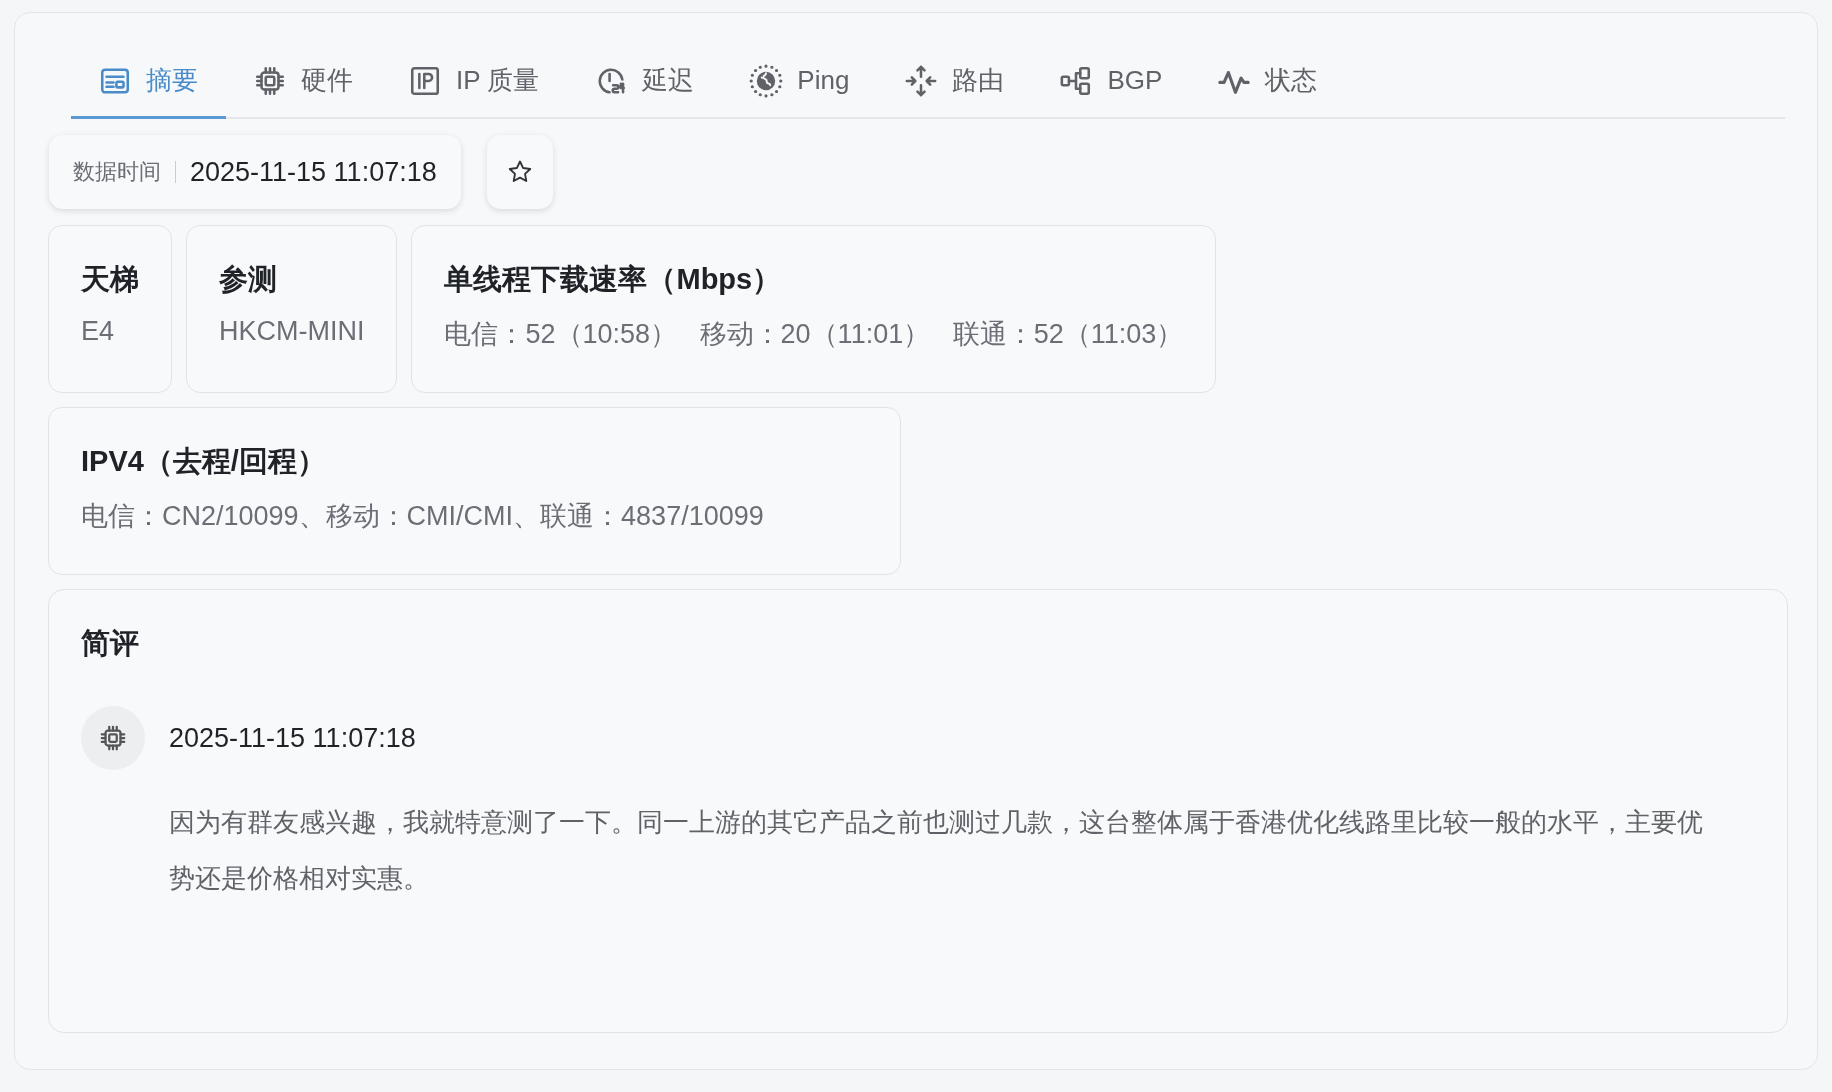 The width and height of the screenshot is (1832, 1092). What do you see at coordinates (936, 850) in the screenshot?
I see `review-text: 因为有群友感兴趣，我就特意测了一下。同一上游的其它产品之前也测过几款，这台整体属于香港优化线路里比较一般的水平，主要优势还是价格相对实惠。` at bounding box center [936, 850].